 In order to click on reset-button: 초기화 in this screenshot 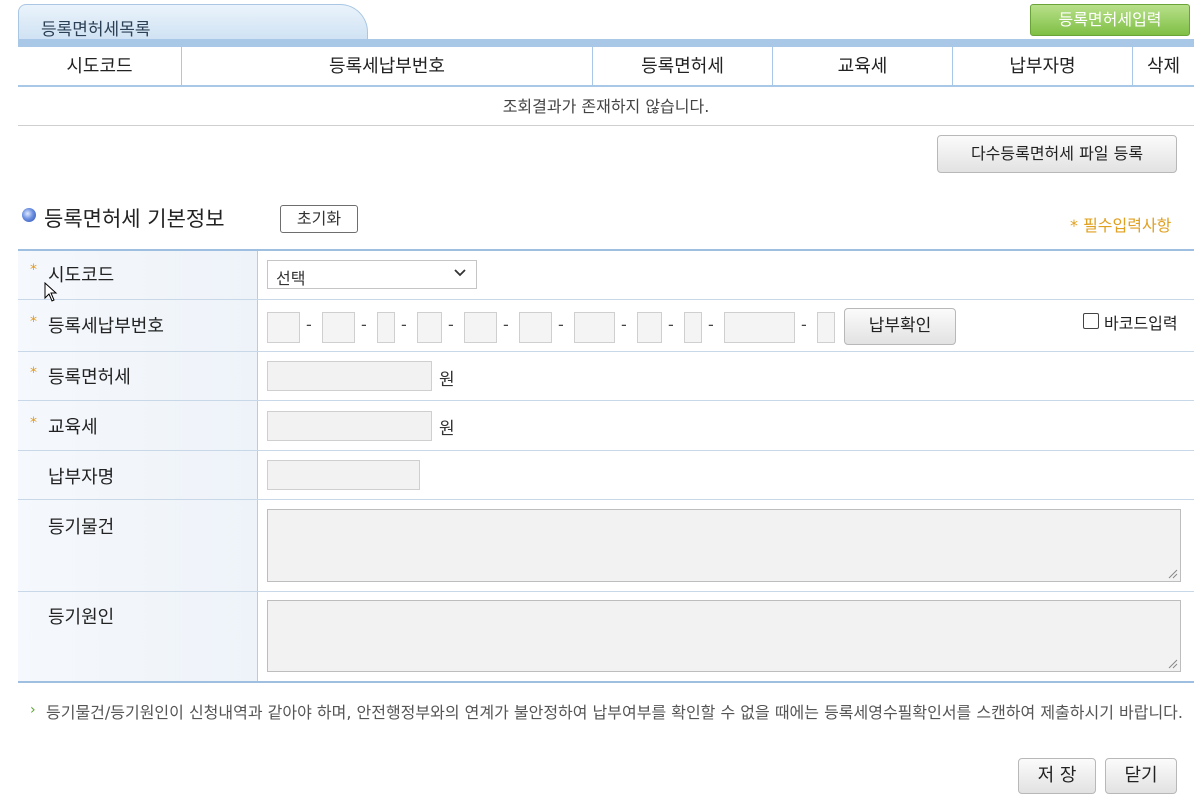, I will do `click(319, 219)`.